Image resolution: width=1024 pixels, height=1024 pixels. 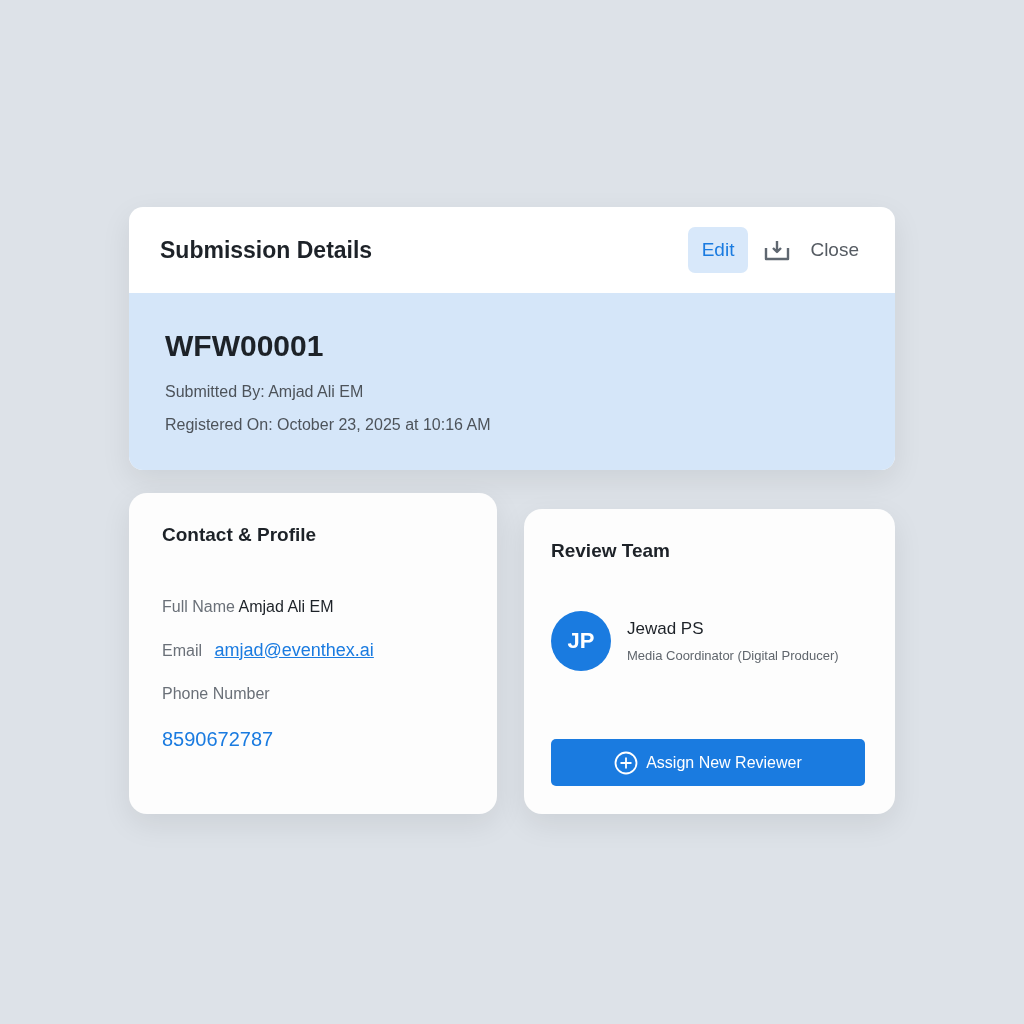 What do you see at coordinates (581, 640) in the screenshot?
I see `avatar: JP` at bounding box center [581, 640].